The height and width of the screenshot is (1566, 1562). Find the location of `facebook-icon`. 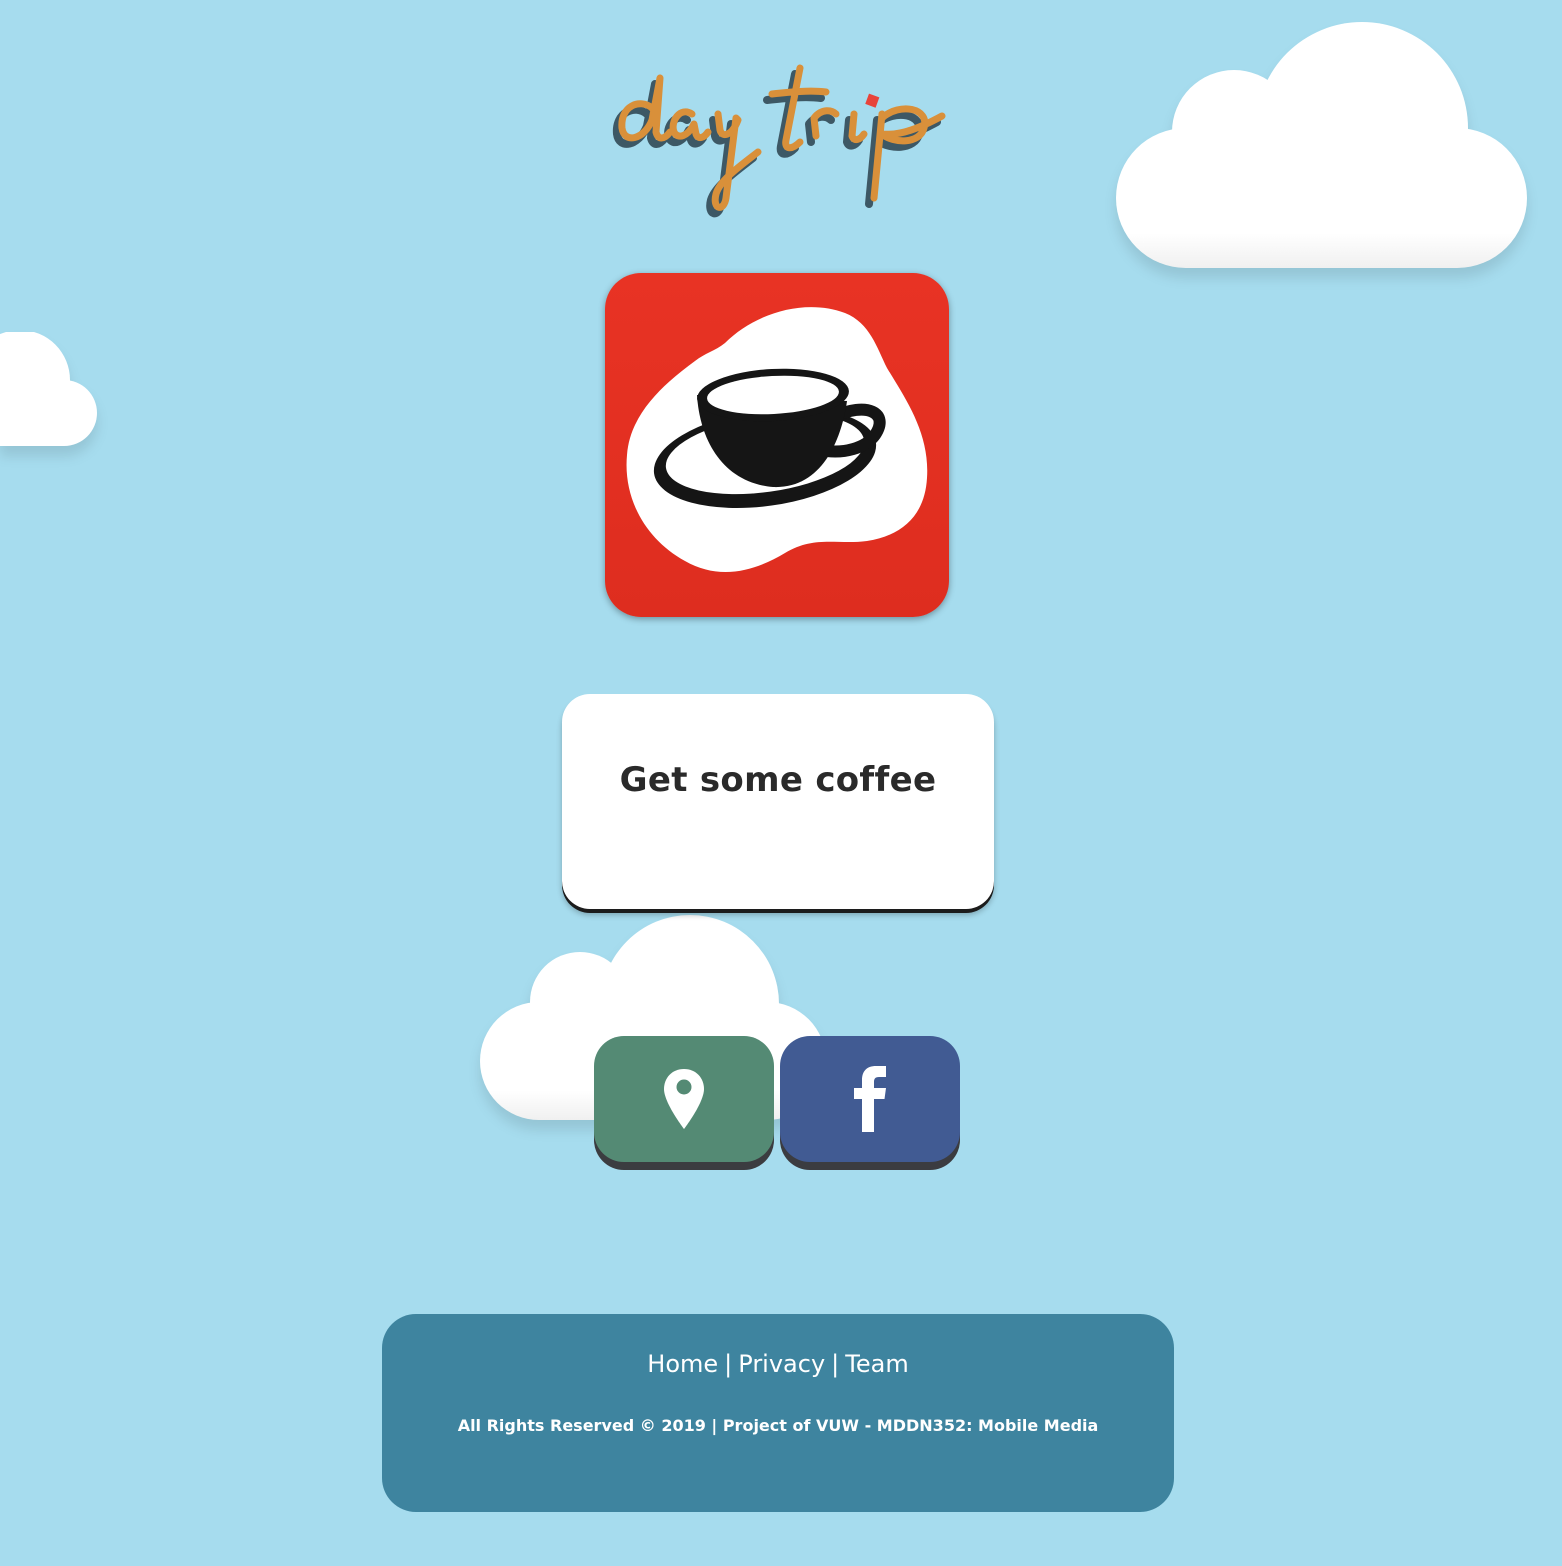

facebook-icon is located at coordinates (870, 1099).